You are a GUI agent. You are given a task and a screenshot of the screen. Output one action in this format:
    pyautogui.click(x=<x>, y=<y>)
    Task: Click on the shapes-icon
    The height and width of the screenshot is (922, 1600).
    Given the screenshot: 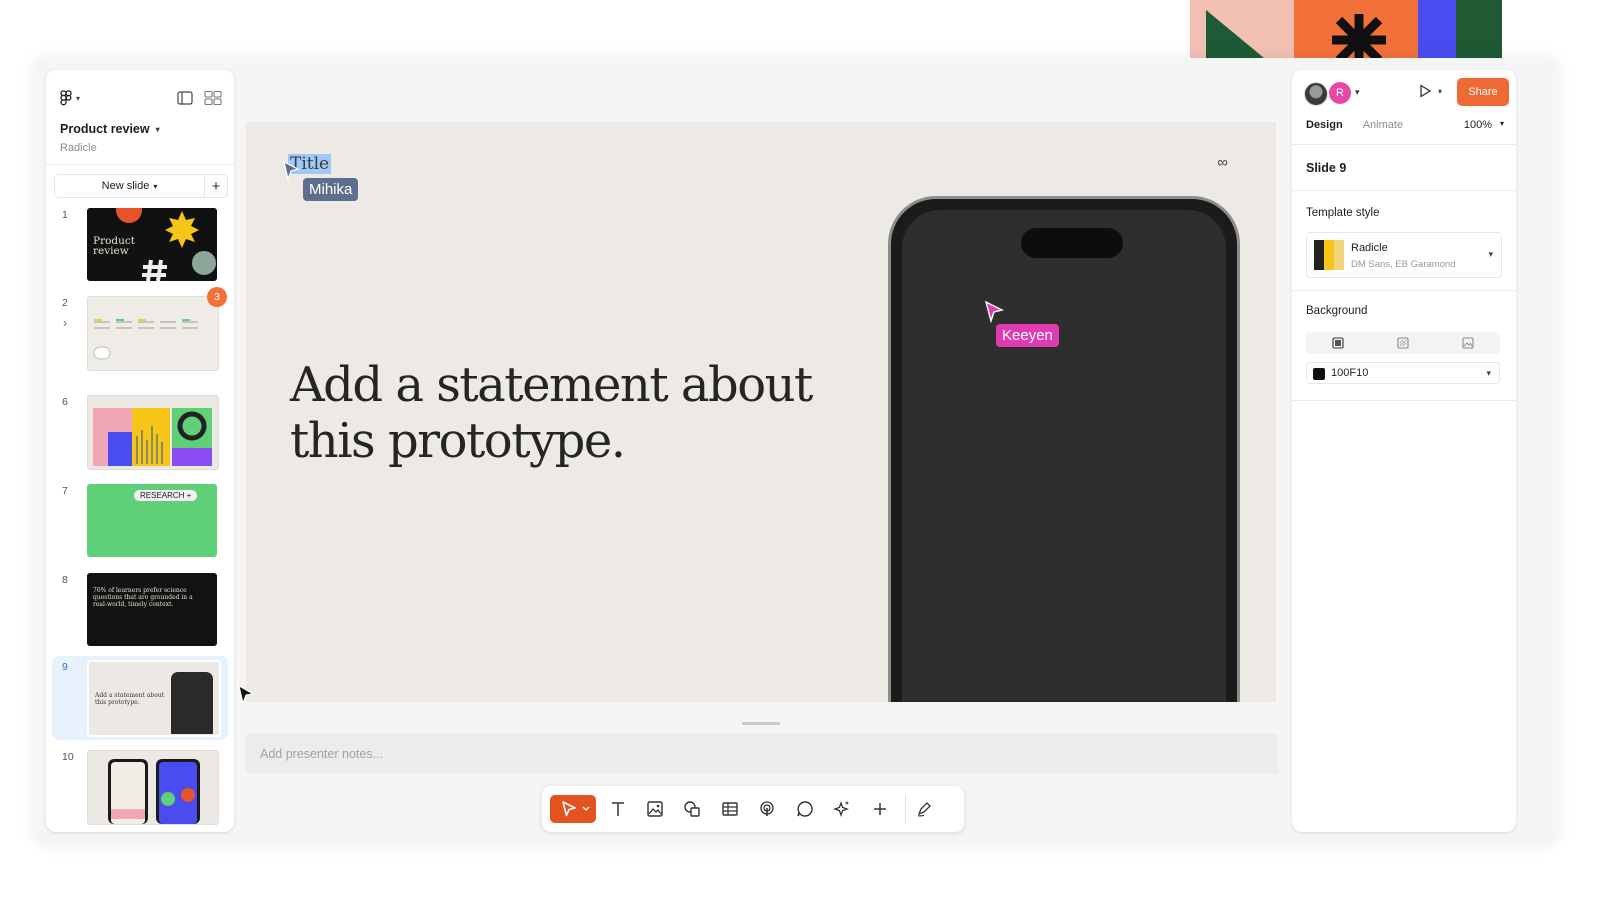 What is the action you would take?
    pyautogui.click(x=692, y=809)
    